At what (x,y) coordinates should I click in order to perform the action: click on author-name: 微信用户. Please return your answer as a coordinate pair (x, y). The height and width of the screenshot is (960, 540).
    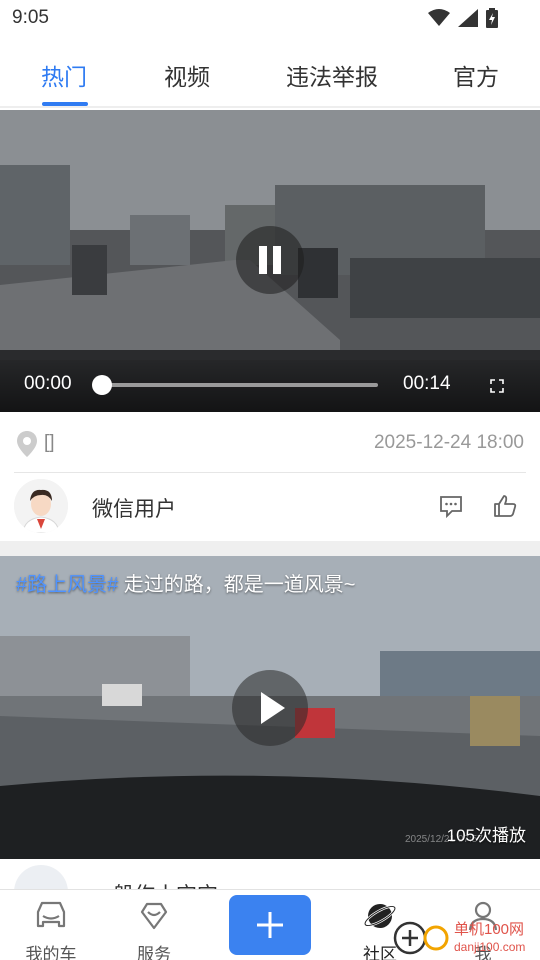
    Looking at the image, I should click on (134, 508).